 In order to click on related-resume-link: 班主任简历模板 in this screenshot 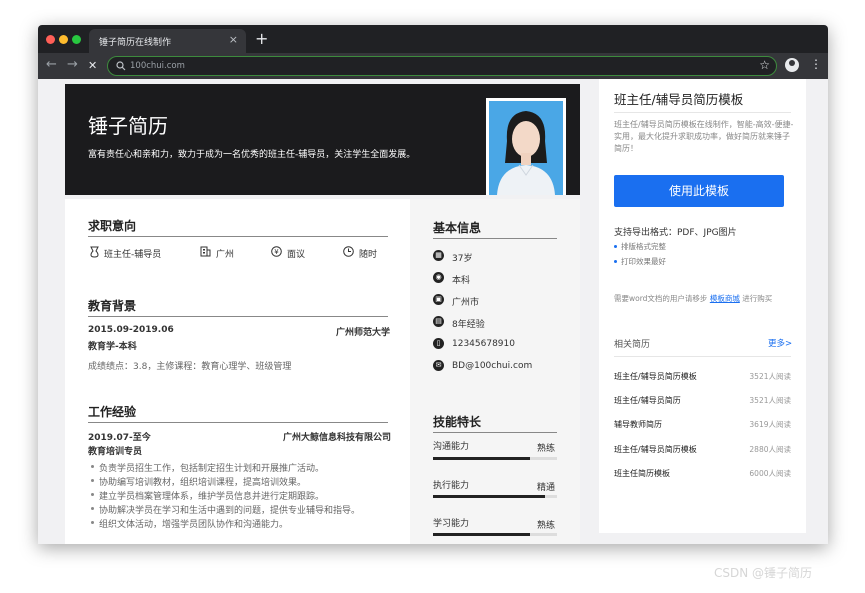, I will do `click(642, 473)`.